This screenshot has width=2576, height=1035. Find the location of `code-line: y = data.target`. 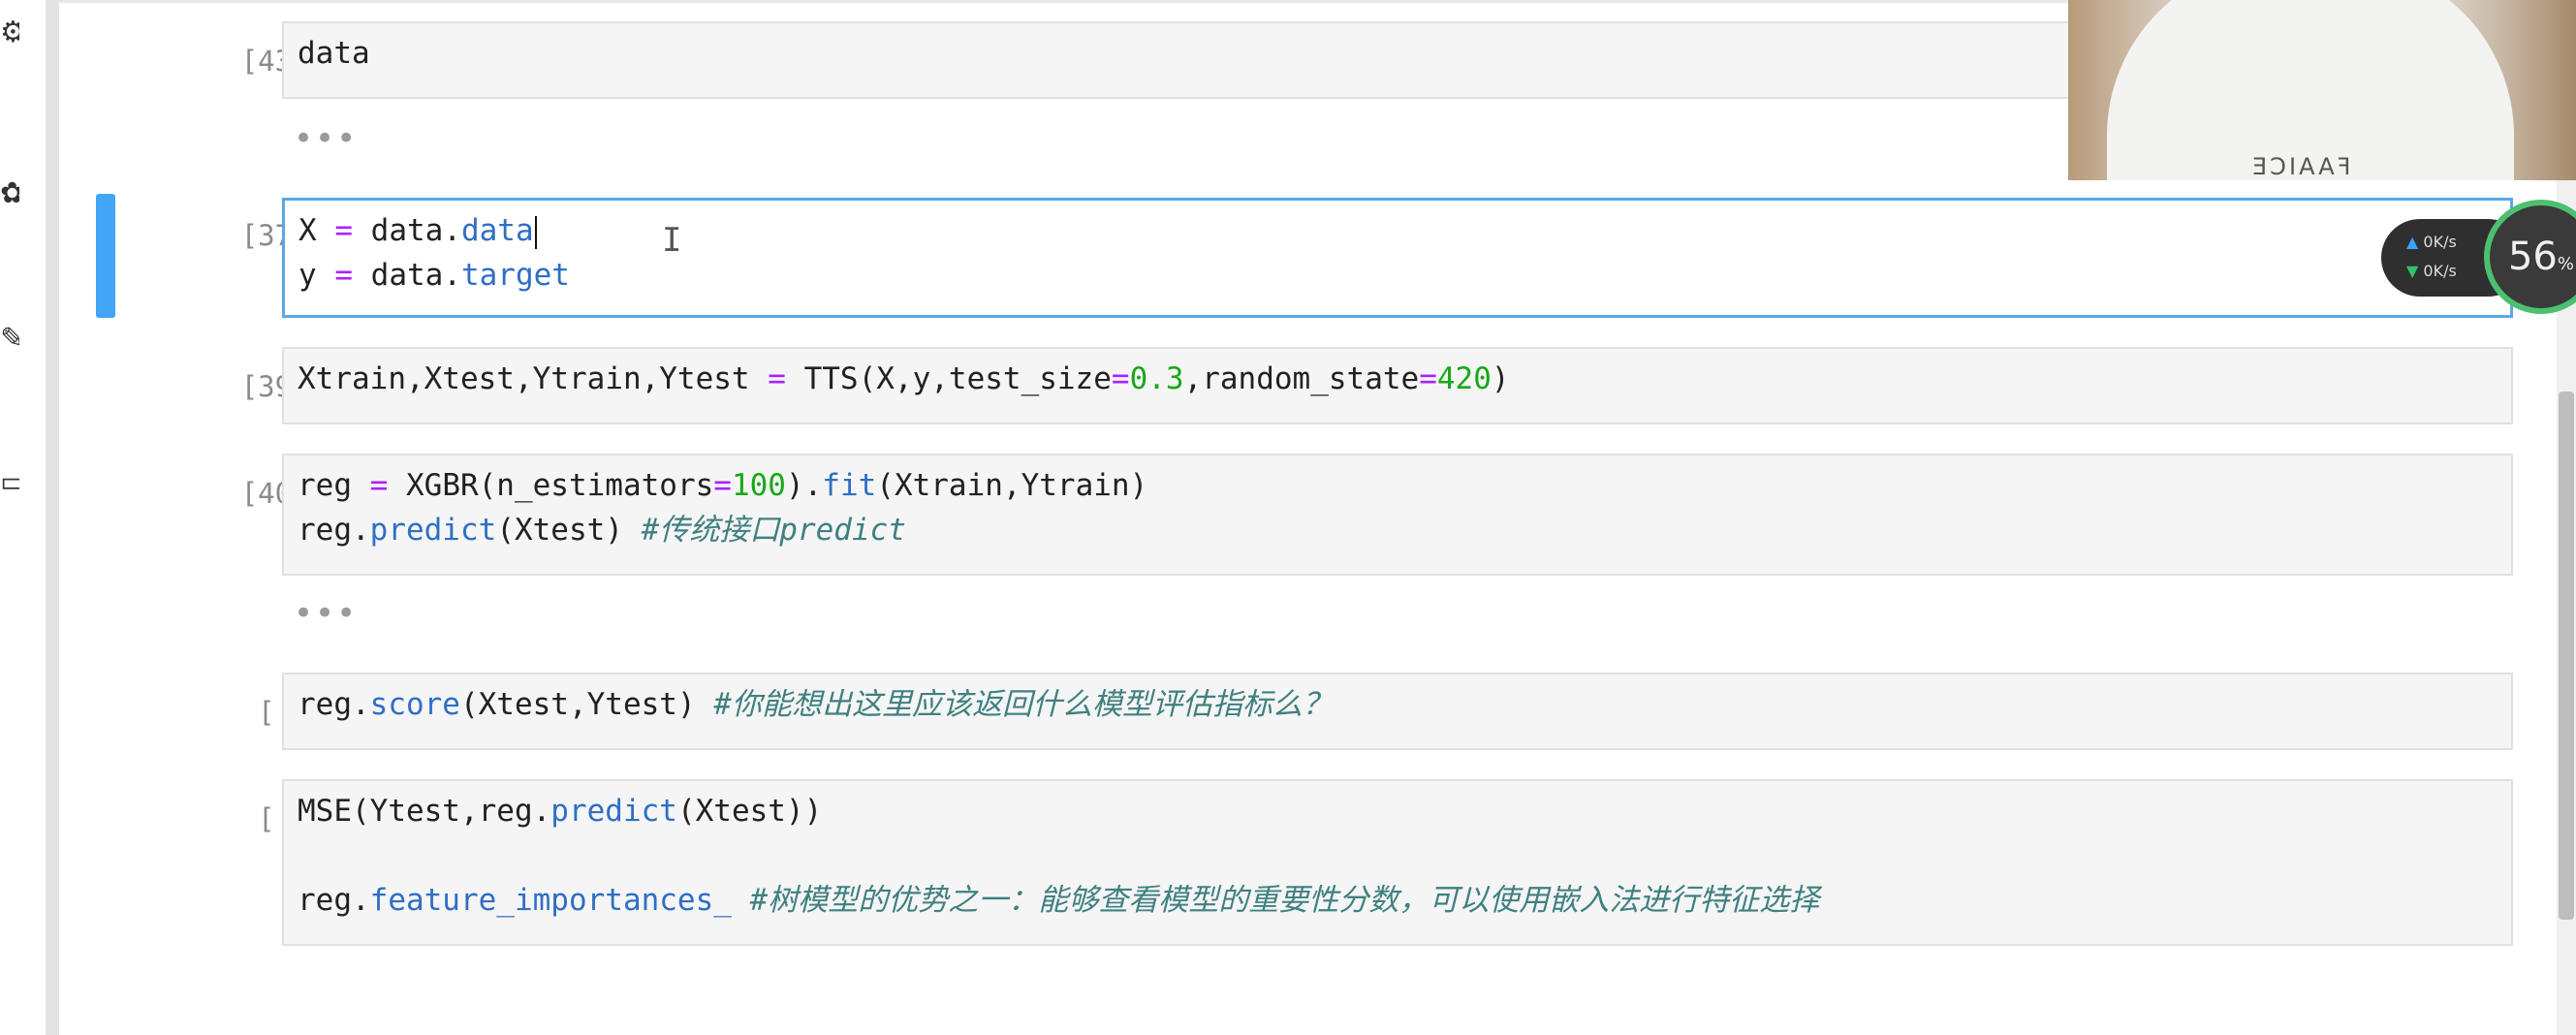

code-line: y = data.target is located at coordinates (434, 275).